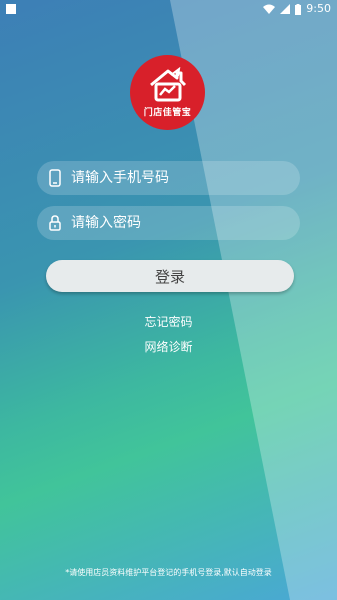 This screenshot has width=337, height=600. What do you see at coordinates (170, 276) in the screenshot?
I see `login-button: 登录` at bounding box center [170, 276].